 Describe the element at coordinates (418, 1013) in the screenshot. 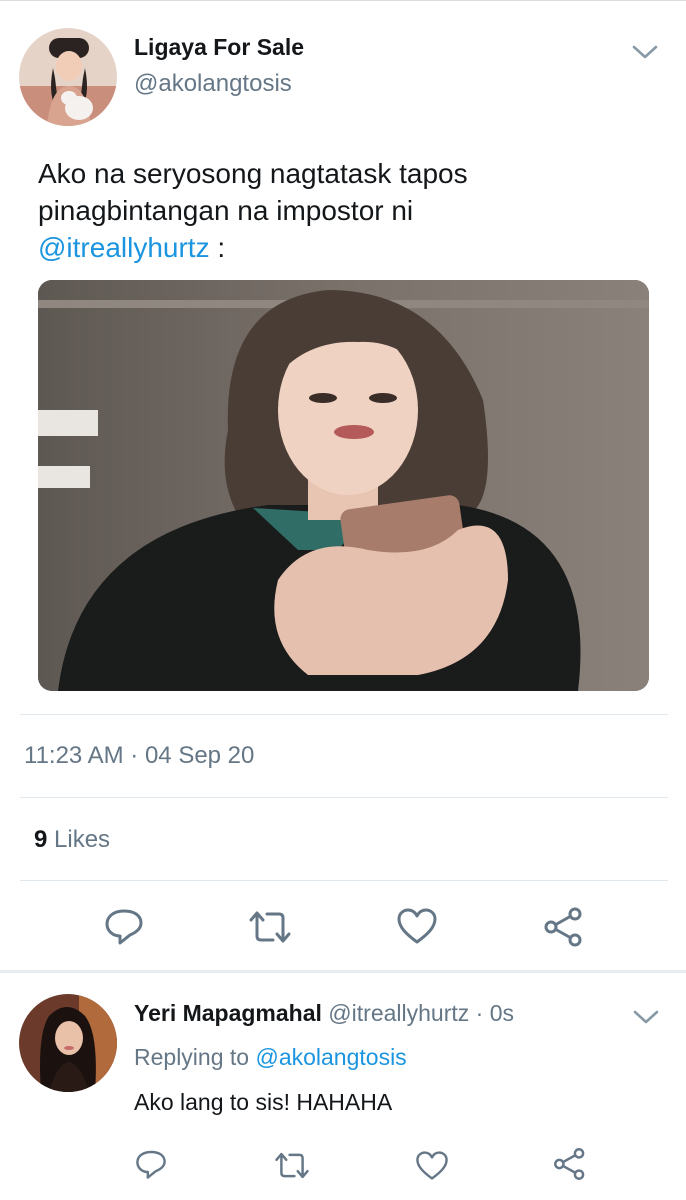

I see `reply-handle-time: @itreallyhurtz · 0s` at that location.